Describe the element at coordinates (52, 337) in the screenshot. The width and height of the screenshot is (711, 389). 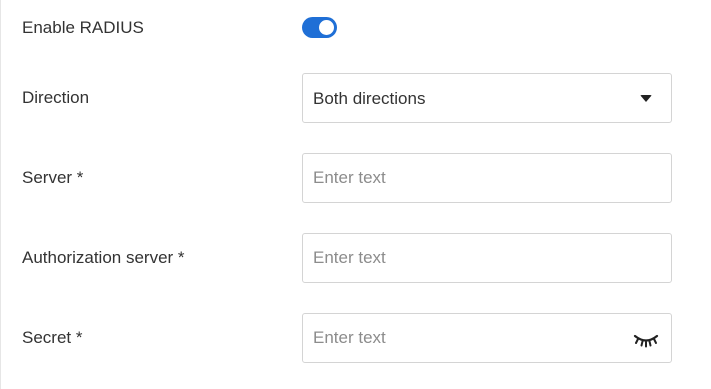
I see `secret-label: Secret *` at that location.